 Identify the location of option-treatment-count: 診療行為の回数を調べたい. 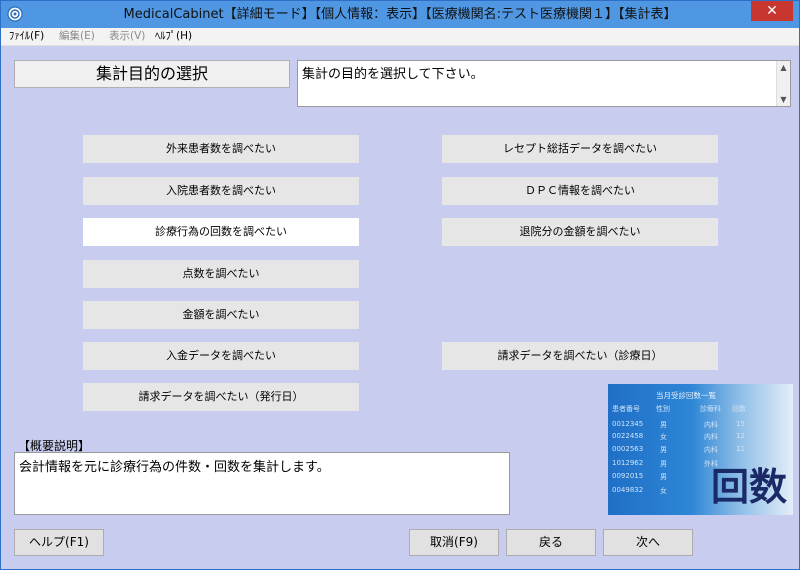
(221, 232).